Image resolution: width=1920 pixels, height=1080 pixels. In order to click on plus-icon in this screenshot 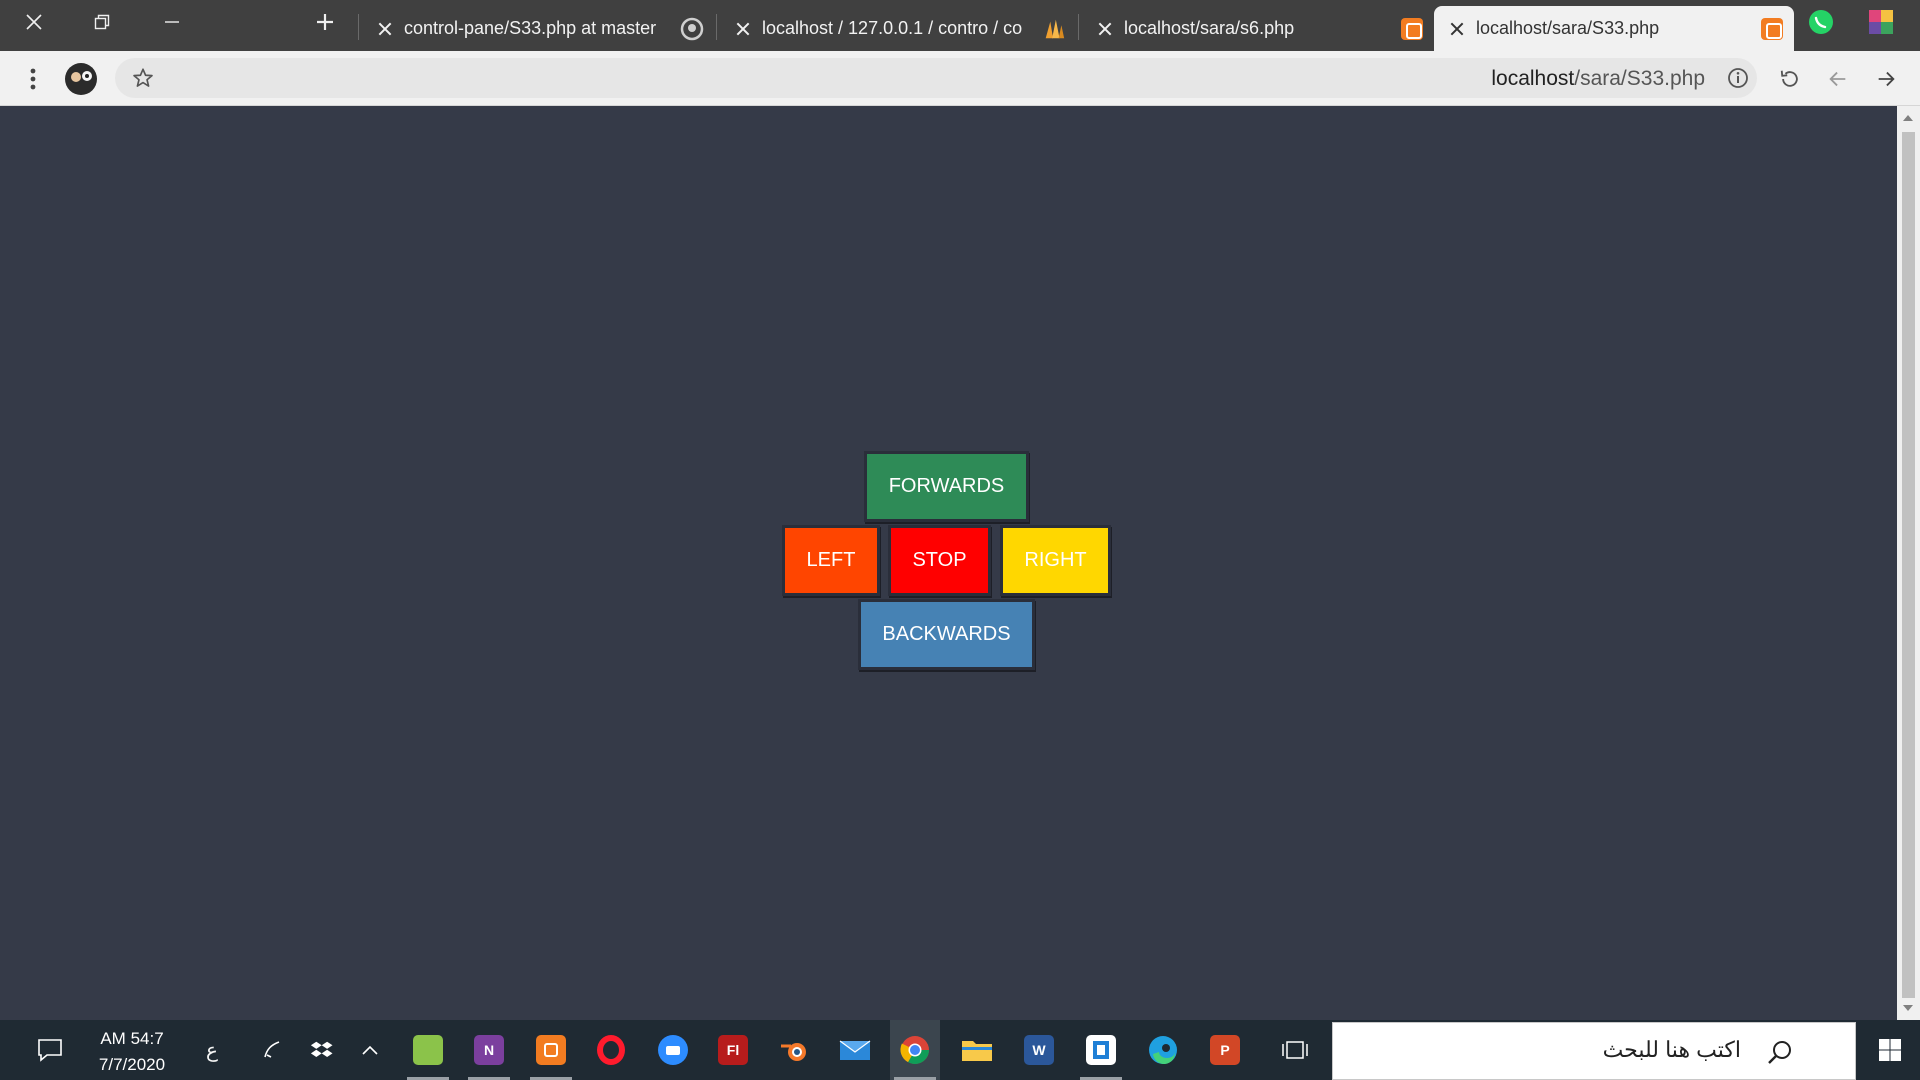, I will do `click(325, 22)`.